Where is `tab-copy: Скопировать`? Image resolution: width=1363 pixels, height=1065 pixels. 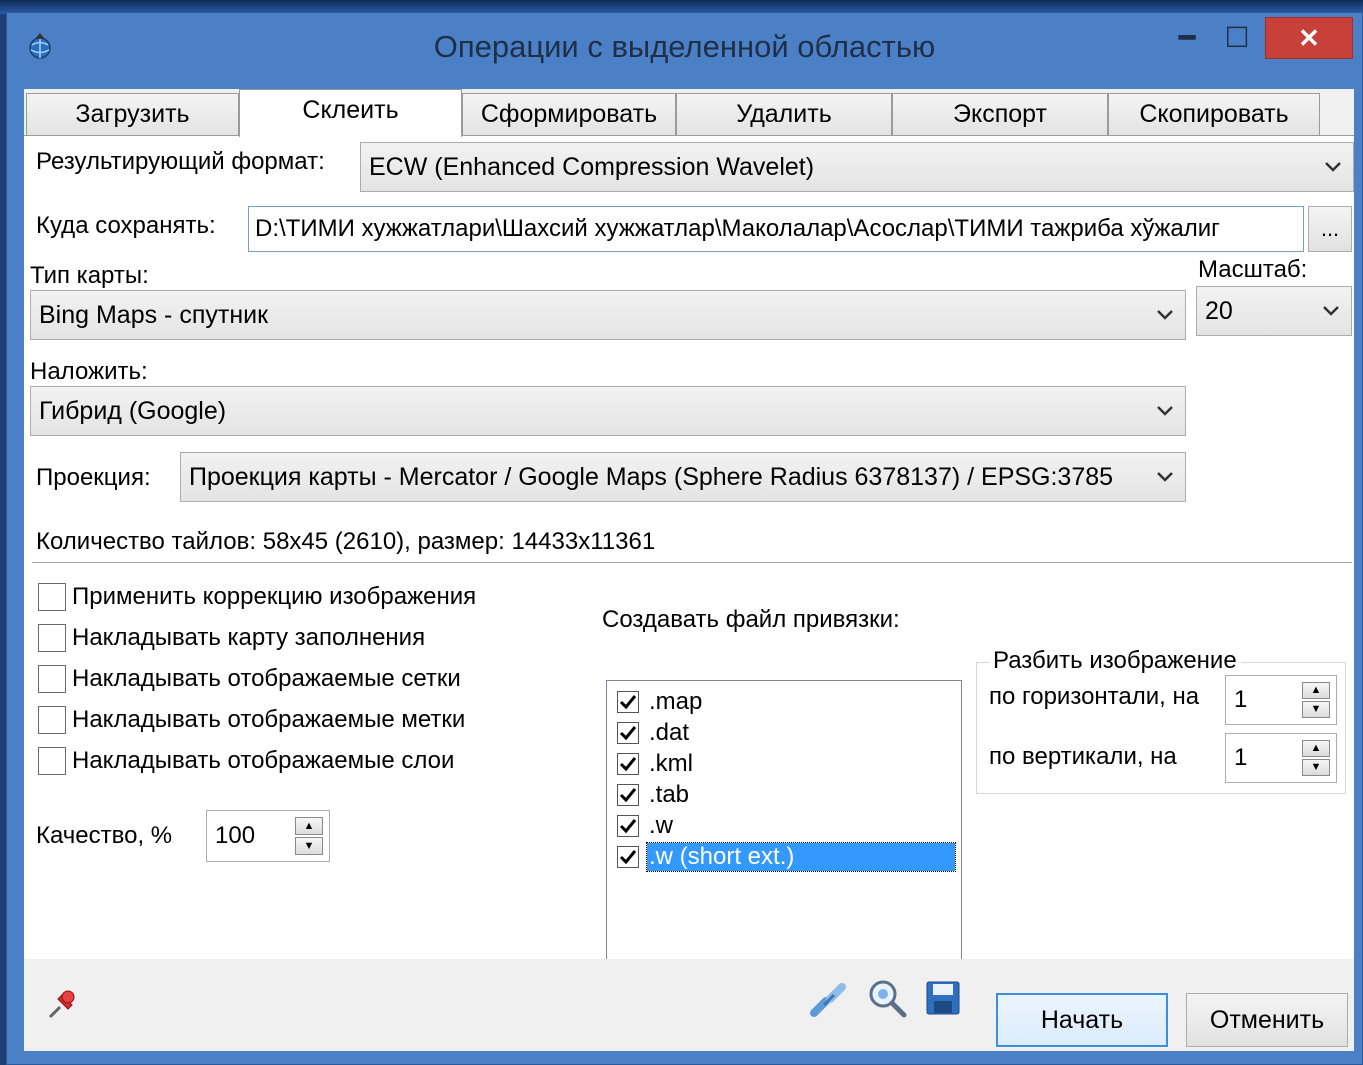 tab-copy: Скопировать is located at coordinates (1214, 114).